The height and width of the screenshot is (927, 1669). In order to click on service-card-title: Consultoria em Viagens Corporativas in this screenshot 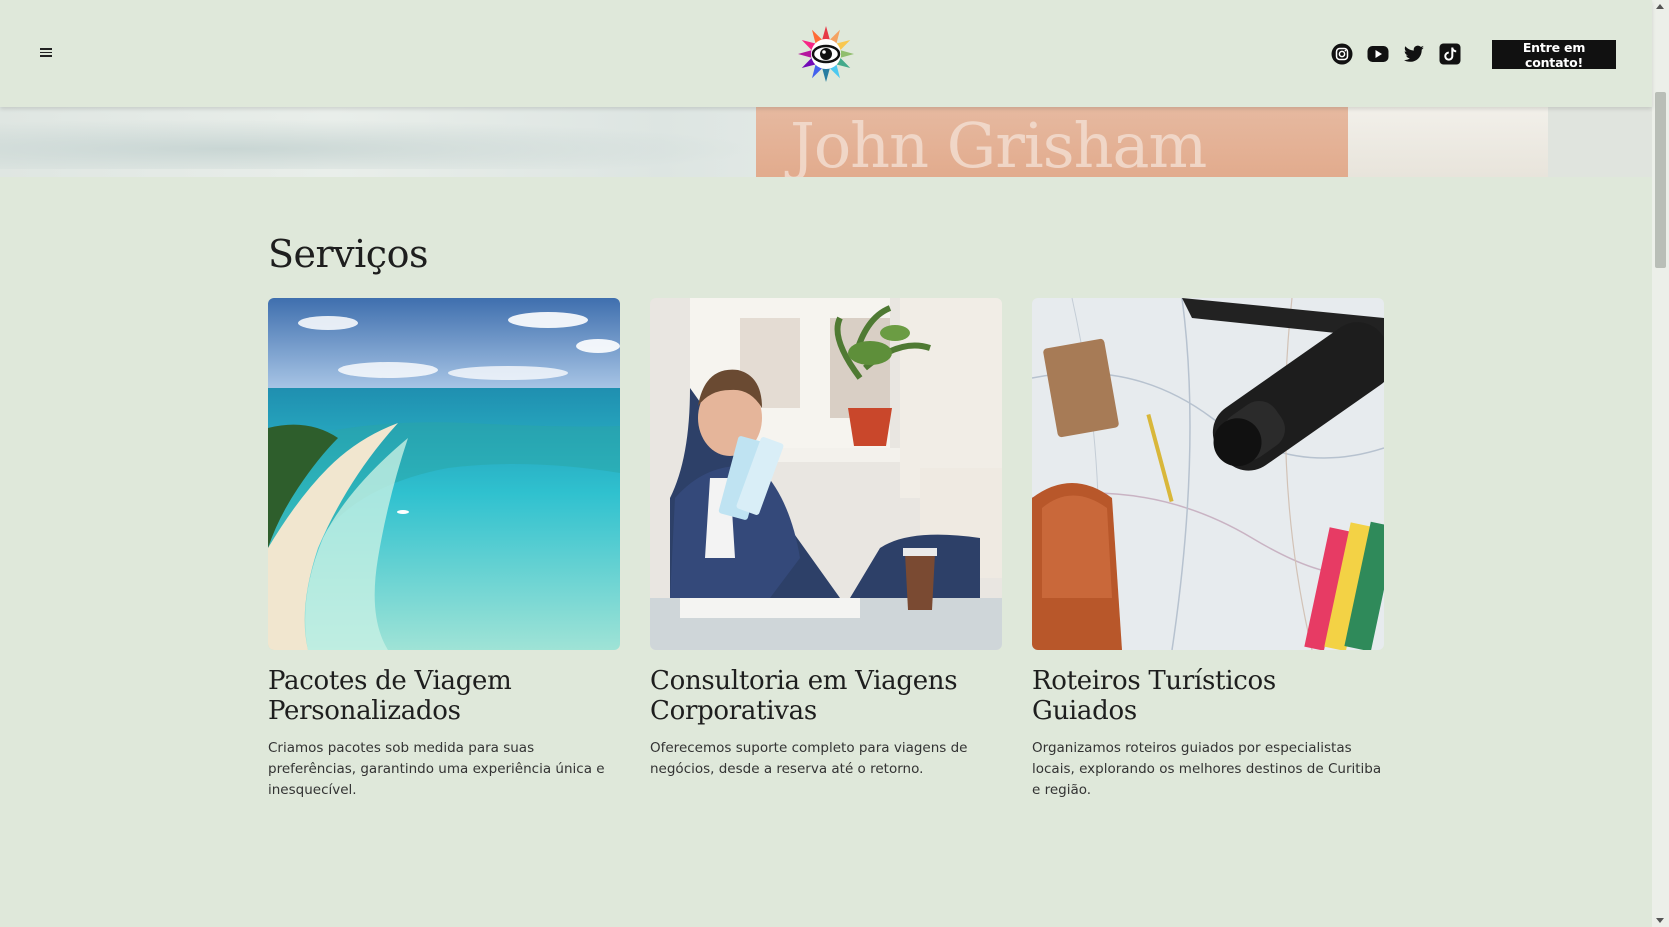, I will do `click(804, 696)`.